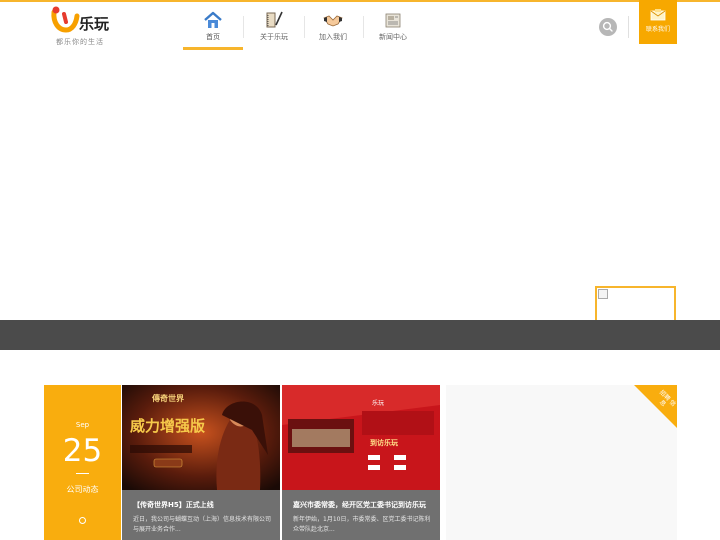 The width and height of the screenshot is (720, 540). I want to click on news-thumbnail: 乐玩 到访乐玩, so click(361, 437).